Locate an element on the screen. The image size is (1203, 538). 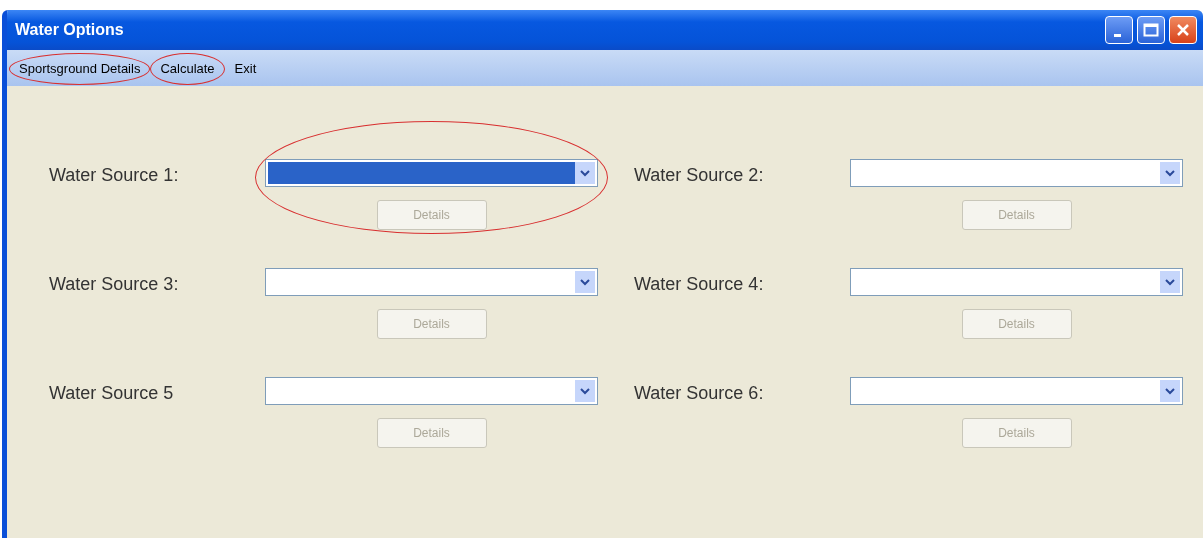
field-label: Water Source 2: is located at coordinates (699, 175).